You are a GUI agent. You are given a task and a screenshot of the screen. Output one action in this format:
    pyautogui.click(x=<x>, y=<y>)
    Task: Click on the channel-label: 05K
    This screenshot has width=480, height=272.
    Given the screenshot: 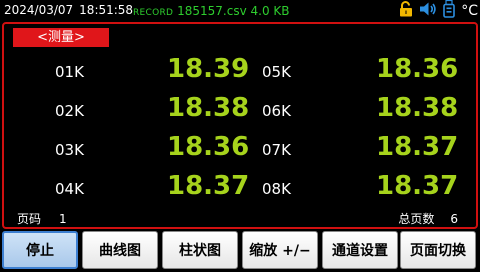 What is the action you would take?
    pyautogui.click(x=276, y=72)
    